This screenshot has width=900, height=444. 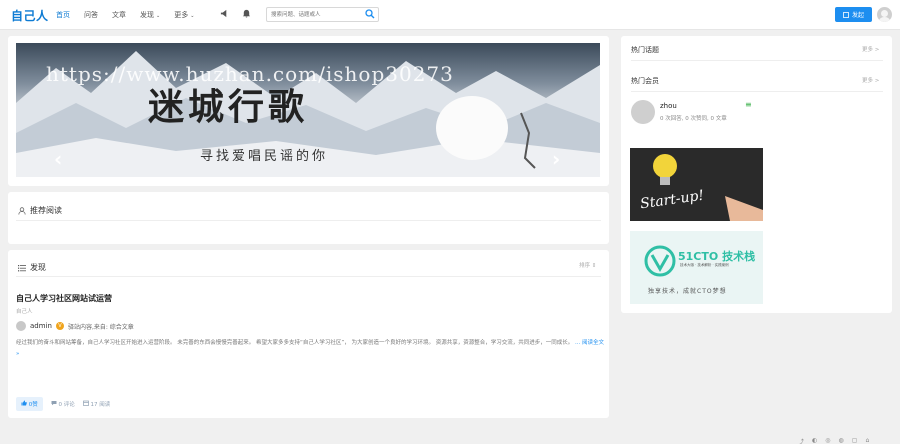 What do you see at coordinates (58, 159) in the screenshot?
I see `chevron-left-icon: ‹` at bounding box center [58, 159].